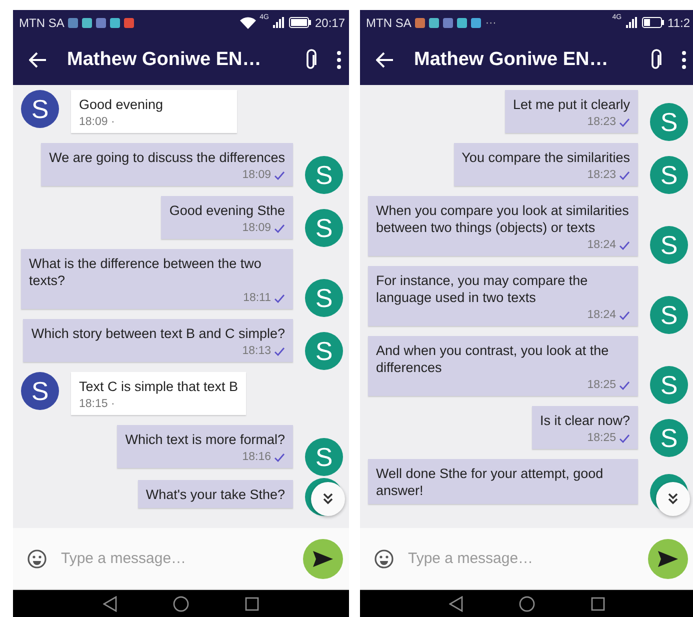  Describe the element at coordinates (158, 333) in the screenshot. I see `message-text: Which story between text B and C simple?` at that location.